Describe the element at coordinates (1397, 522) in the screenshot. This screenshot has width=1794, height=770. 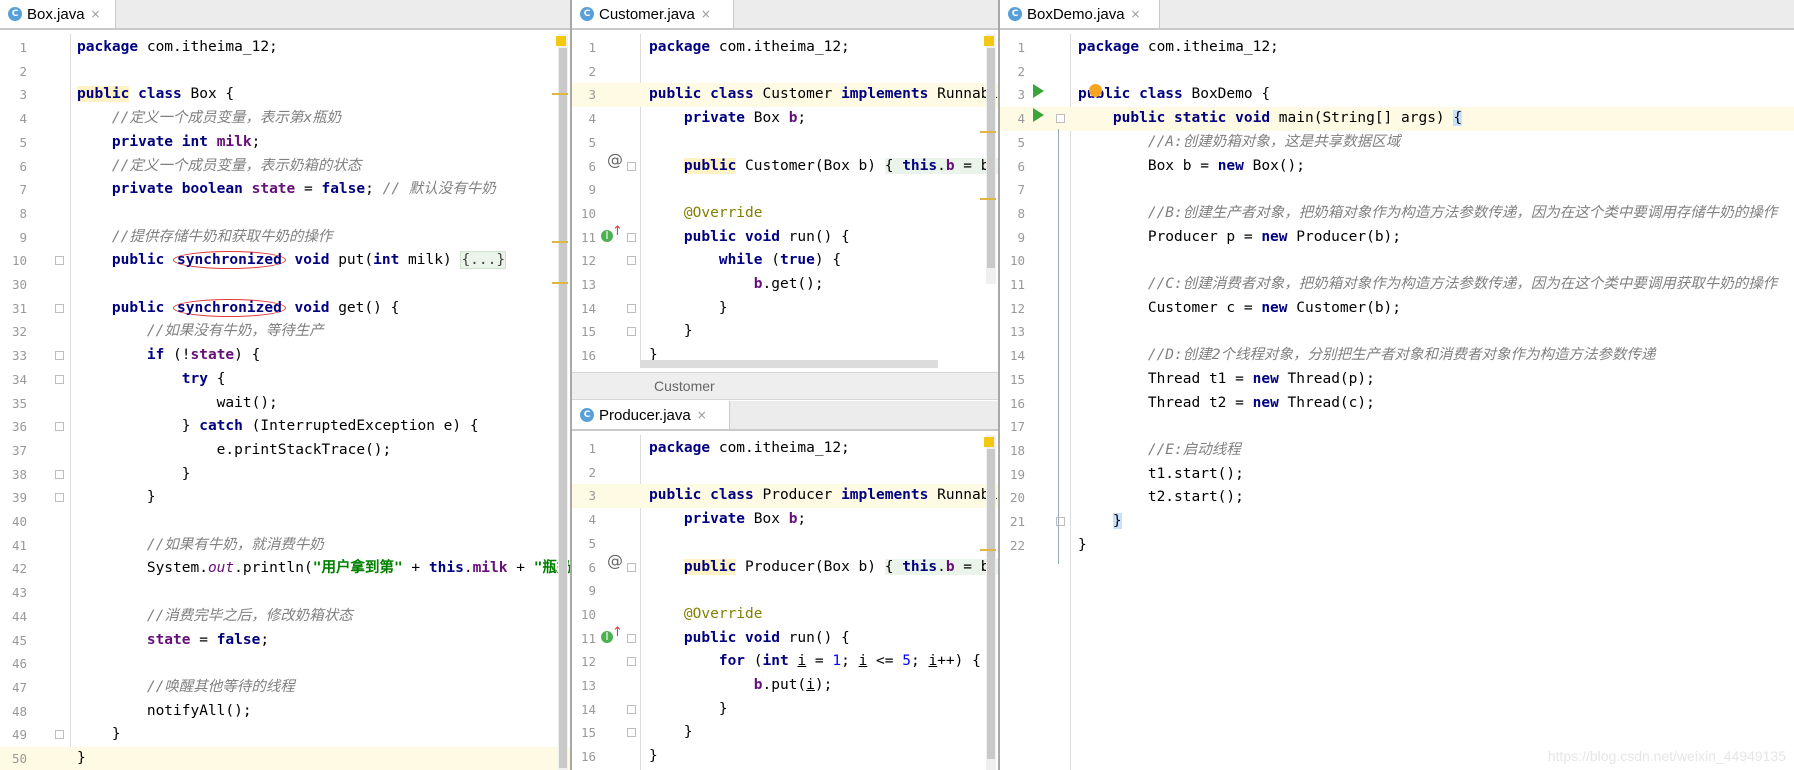
I see `code-line: 21 }` at that location.